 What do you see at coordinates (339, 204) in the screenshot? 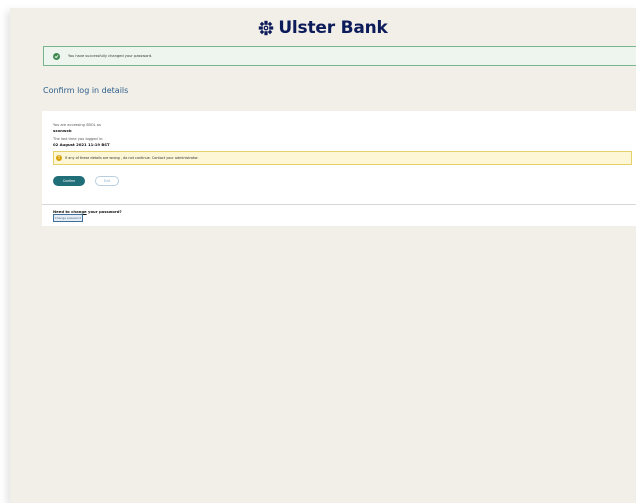
I see `divider` at bounding box center [339, 204].